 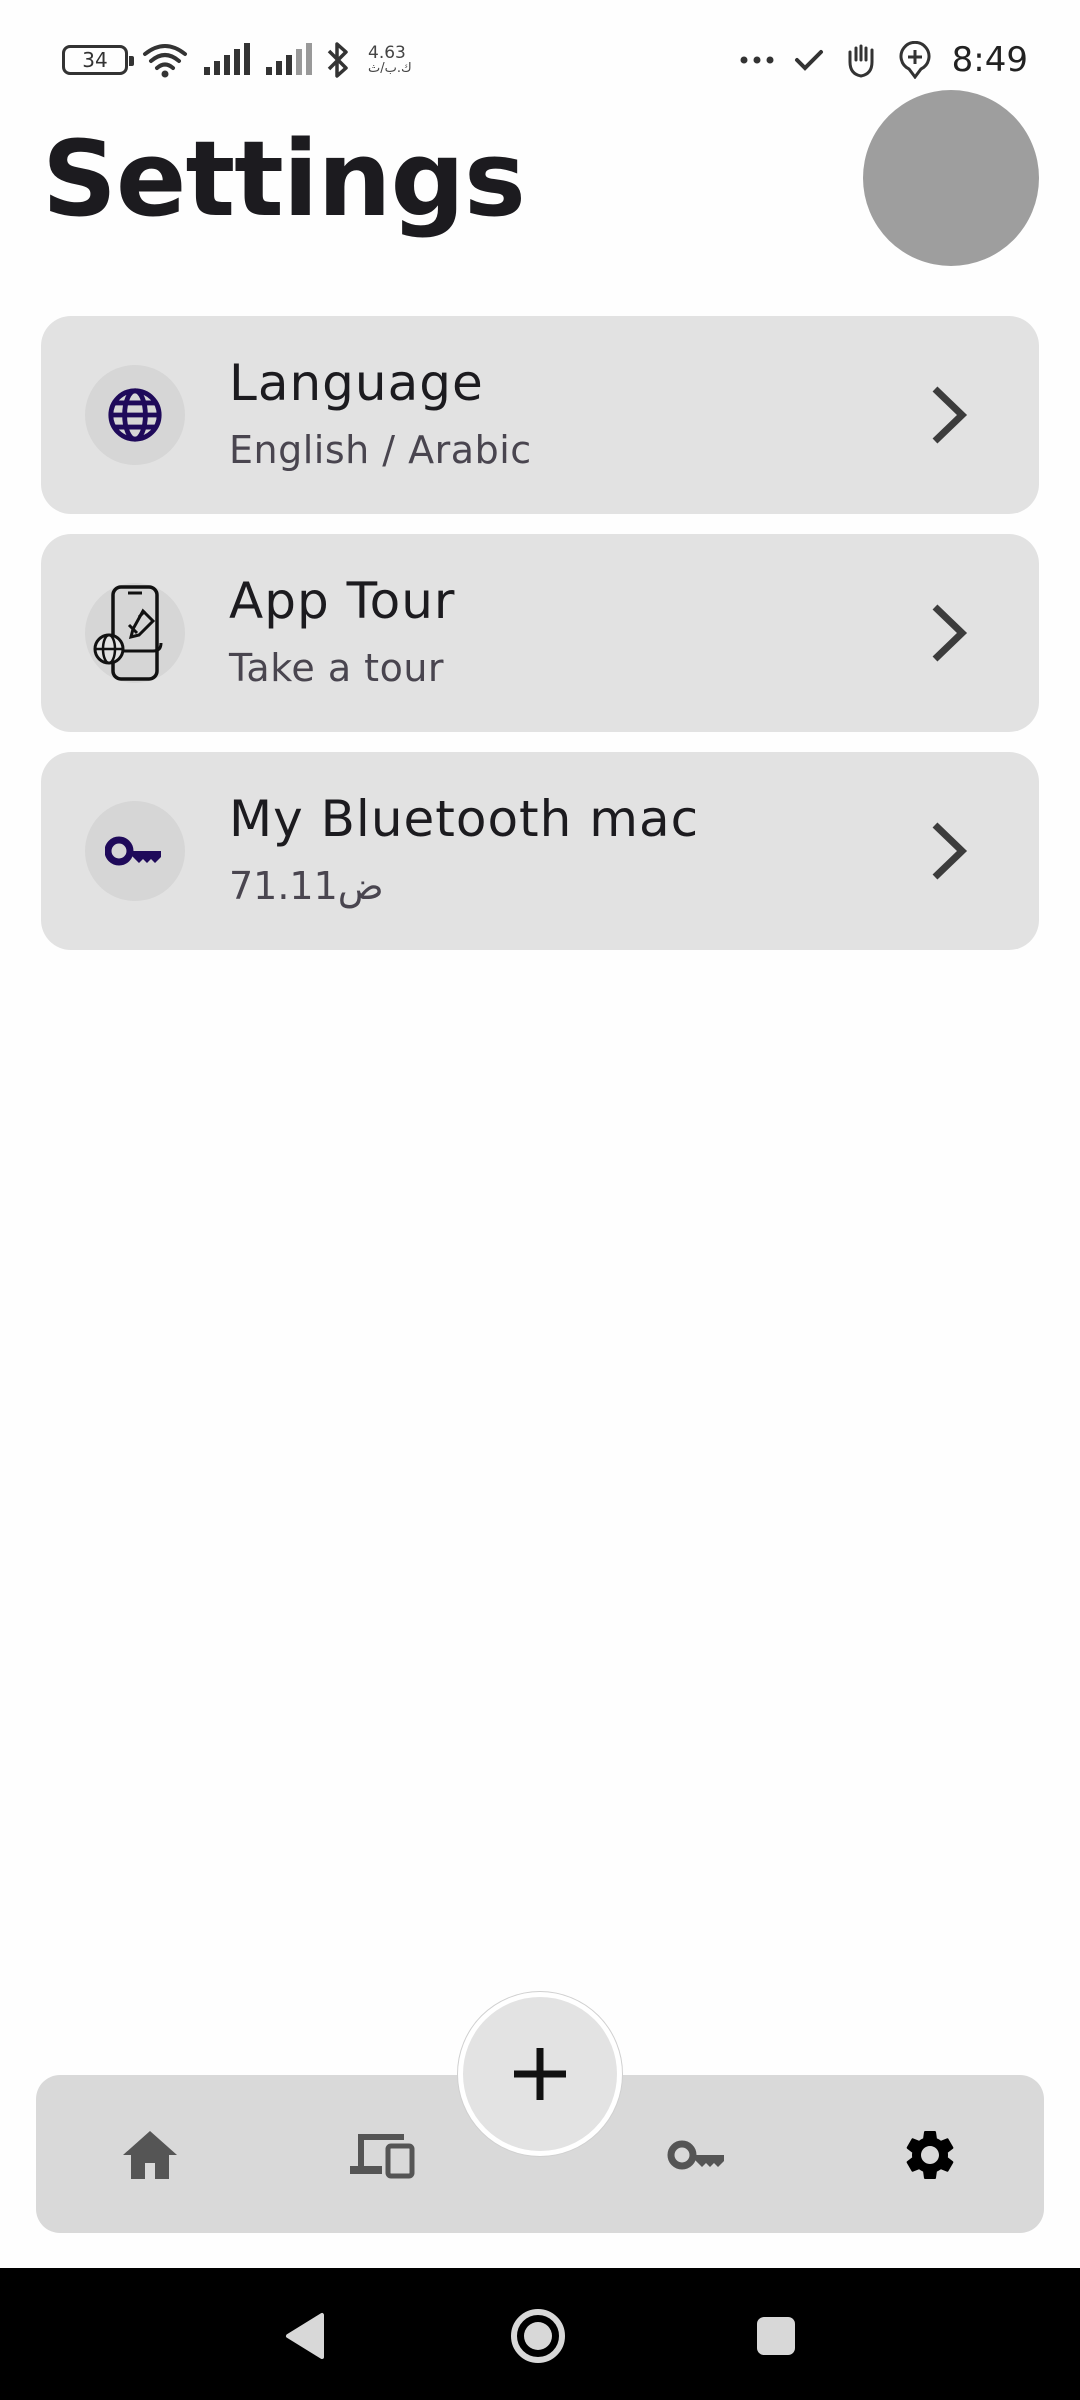 I want to click on devices-icon, so click(x=382, y=2156).